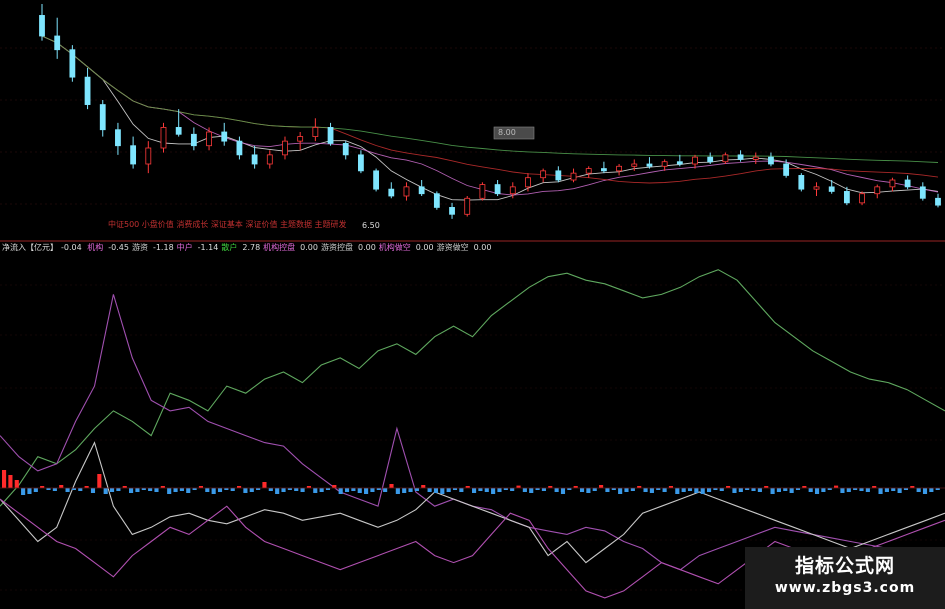 Image resolution: width=945 pixels, height=609 pixels. Describe the element at coordinates (229, 247) in the screenshot. I see `legend-label: 散户` at that location.